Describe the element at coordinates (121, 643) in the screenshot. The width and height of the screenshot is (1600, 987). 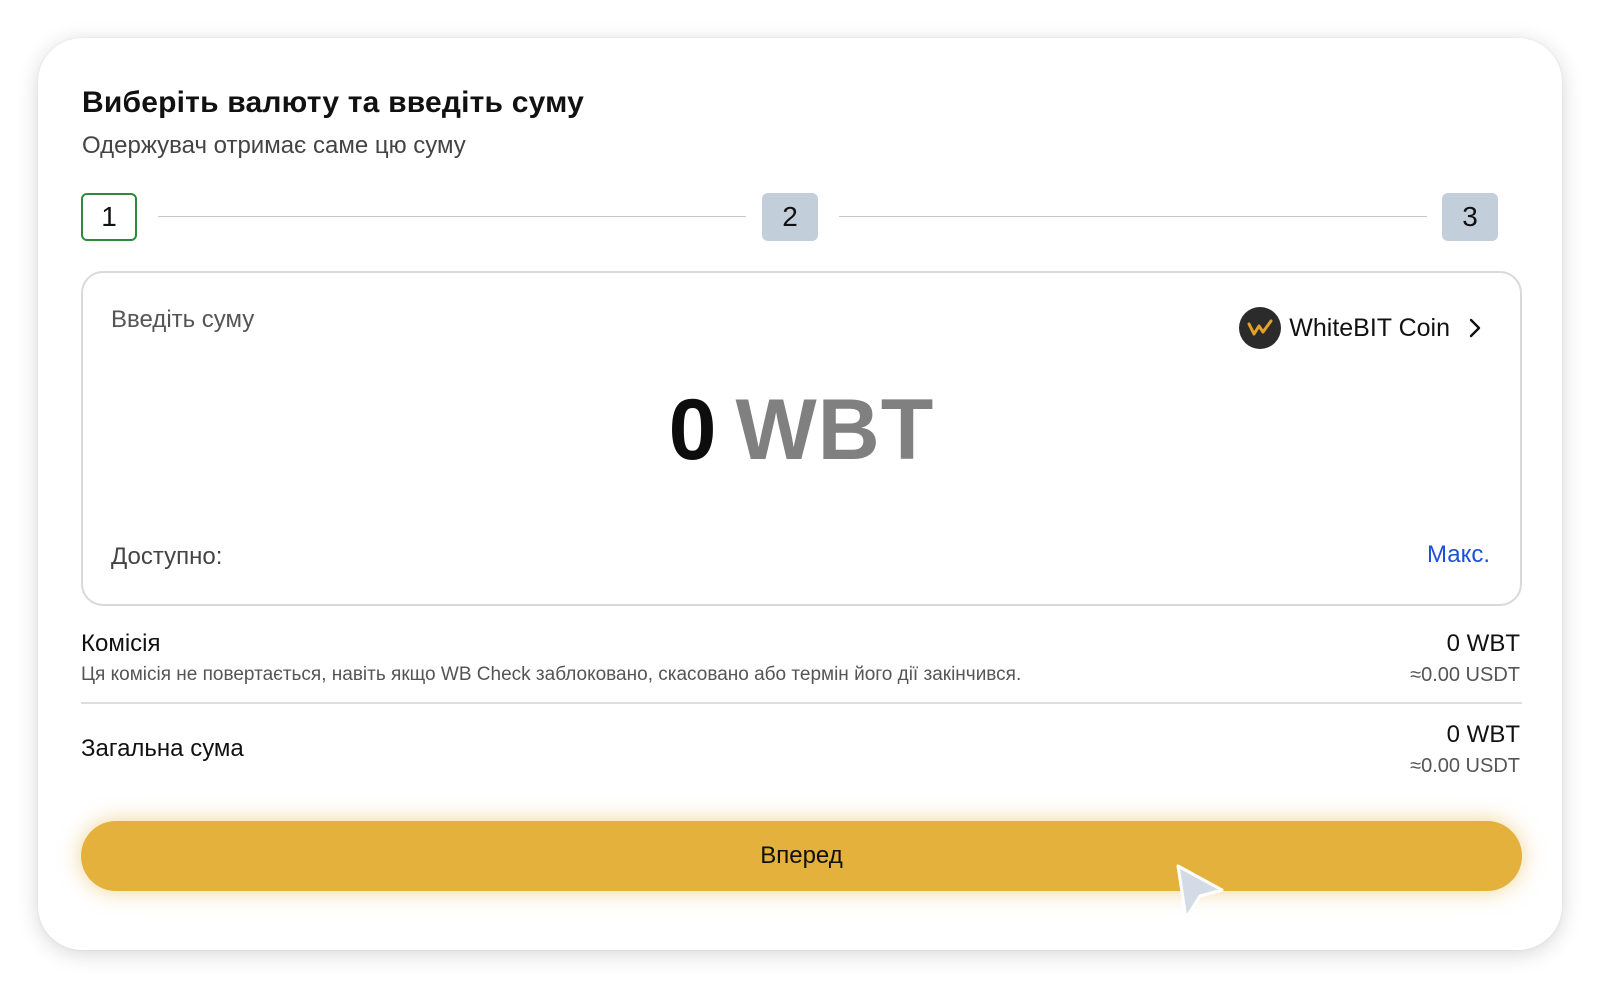
I see `fee-title: Комісія` at that location.